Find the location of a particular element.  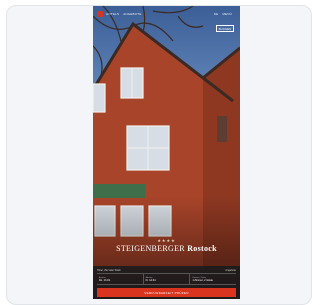

book-button: BUCHEN is located at coordinates (225, 28).